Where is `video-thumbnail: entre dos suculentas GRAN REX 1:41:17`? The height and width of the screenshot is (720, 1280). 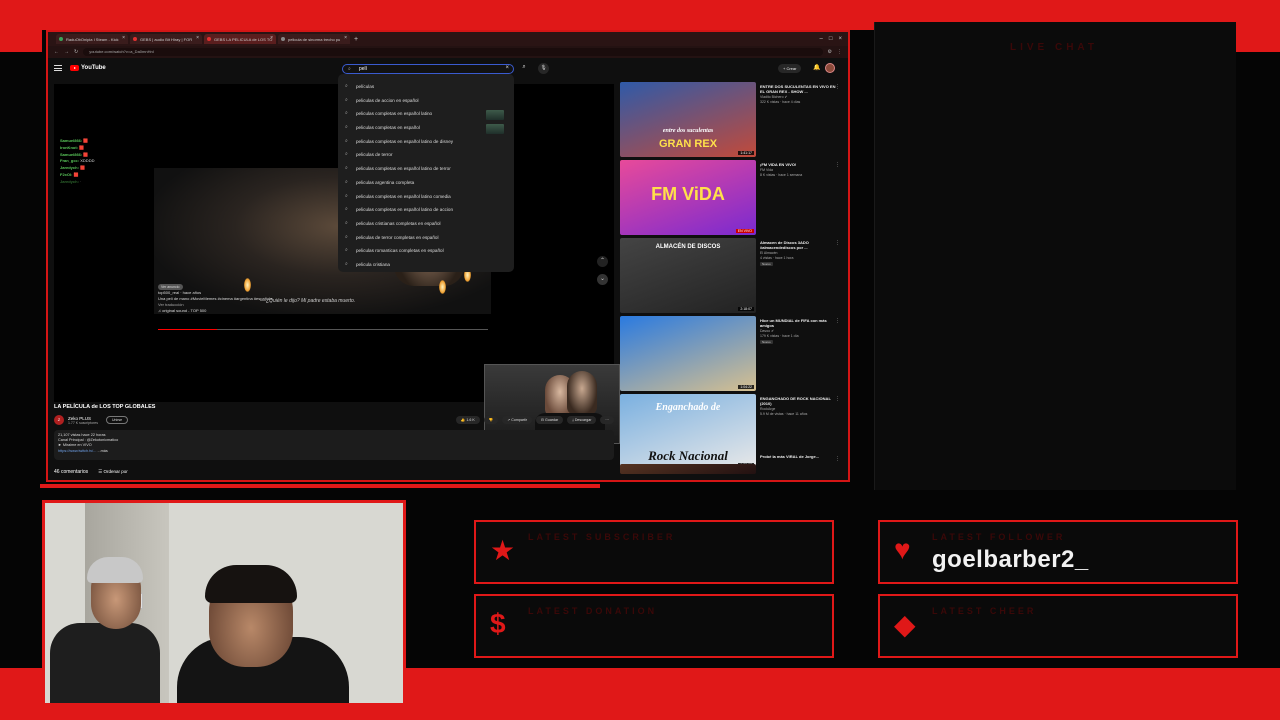 video-thumbnail: entre dos suculentas GRAN REX 1:41:17 is located at coordinates (688, 119).